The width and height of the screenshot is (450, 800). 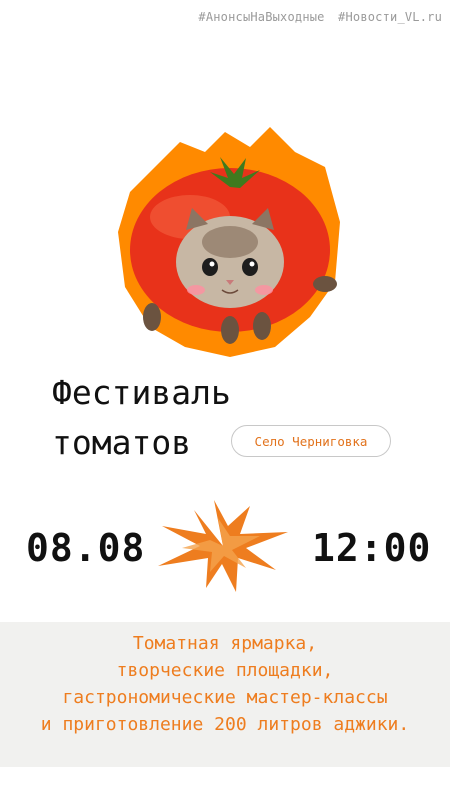 I want to click on description-line-2: творческие площадки,, so click(x=225, y=670).